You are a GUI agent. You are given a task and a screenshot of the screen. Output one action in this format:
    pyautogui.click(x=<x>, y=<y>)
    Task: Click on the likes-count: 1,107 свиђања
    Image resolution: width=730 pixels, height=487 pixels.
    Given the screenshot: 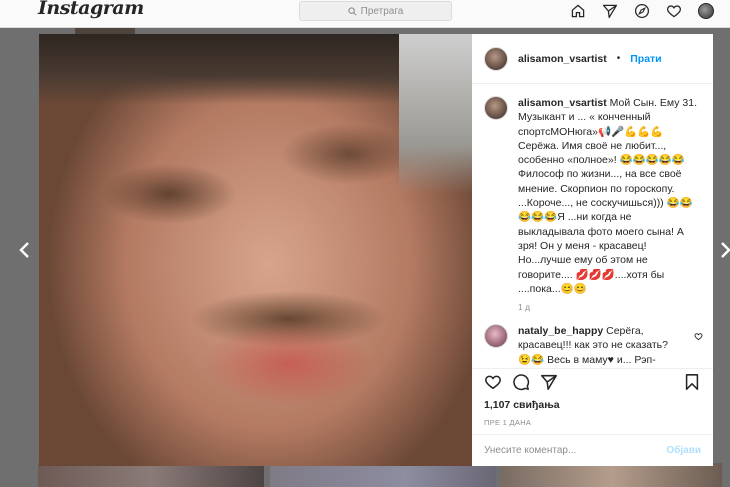 What is the action you would take?
    pyautogui.click(x=592, y=405)
    